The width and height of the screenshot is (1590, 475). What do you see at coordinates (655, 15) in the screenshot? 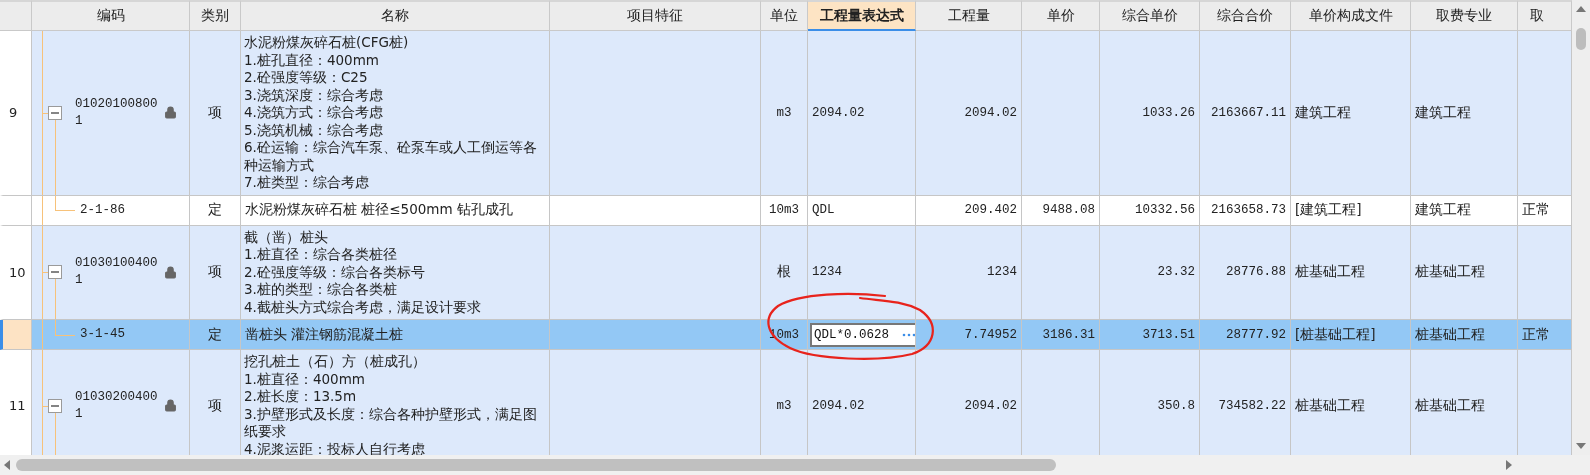
I see `column-header: 项目特征` at bounding box center [655, 15].